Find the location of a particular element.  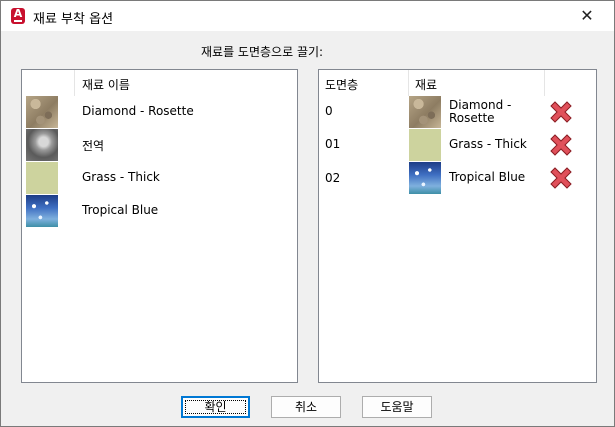

cancel-button-label: 취소 is located at coordinates (306, 407).